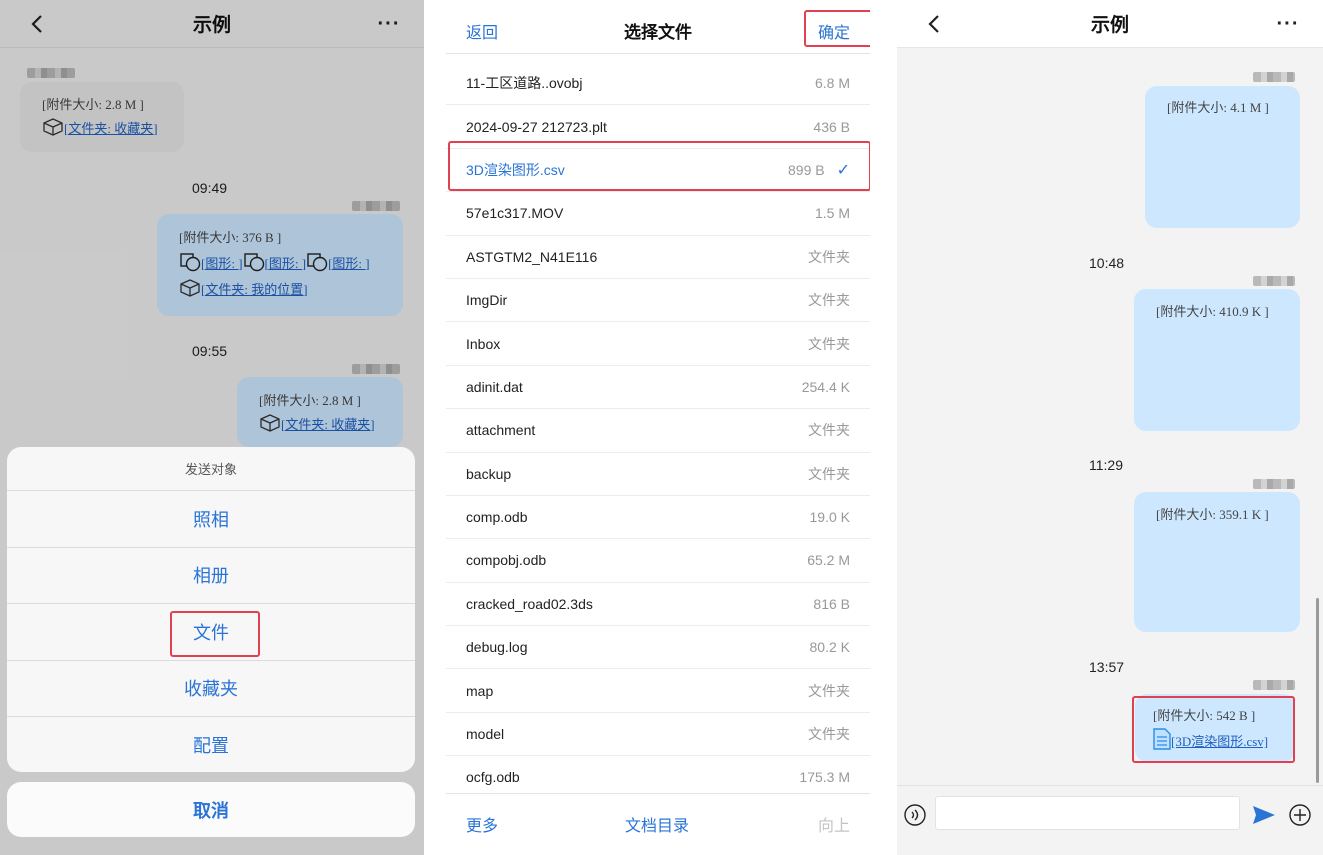 This screenshot has height=855, width=1323. I want to click on option-favorites: 收藏夹, so click(211, 689).